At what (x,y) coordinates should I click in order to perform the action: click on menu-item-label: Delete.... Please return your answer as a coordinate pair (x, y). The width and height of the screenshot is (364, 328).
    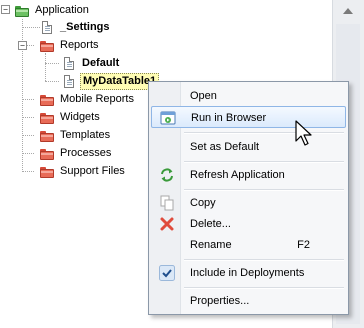
    Looking at the image, I should click on (210, 224).